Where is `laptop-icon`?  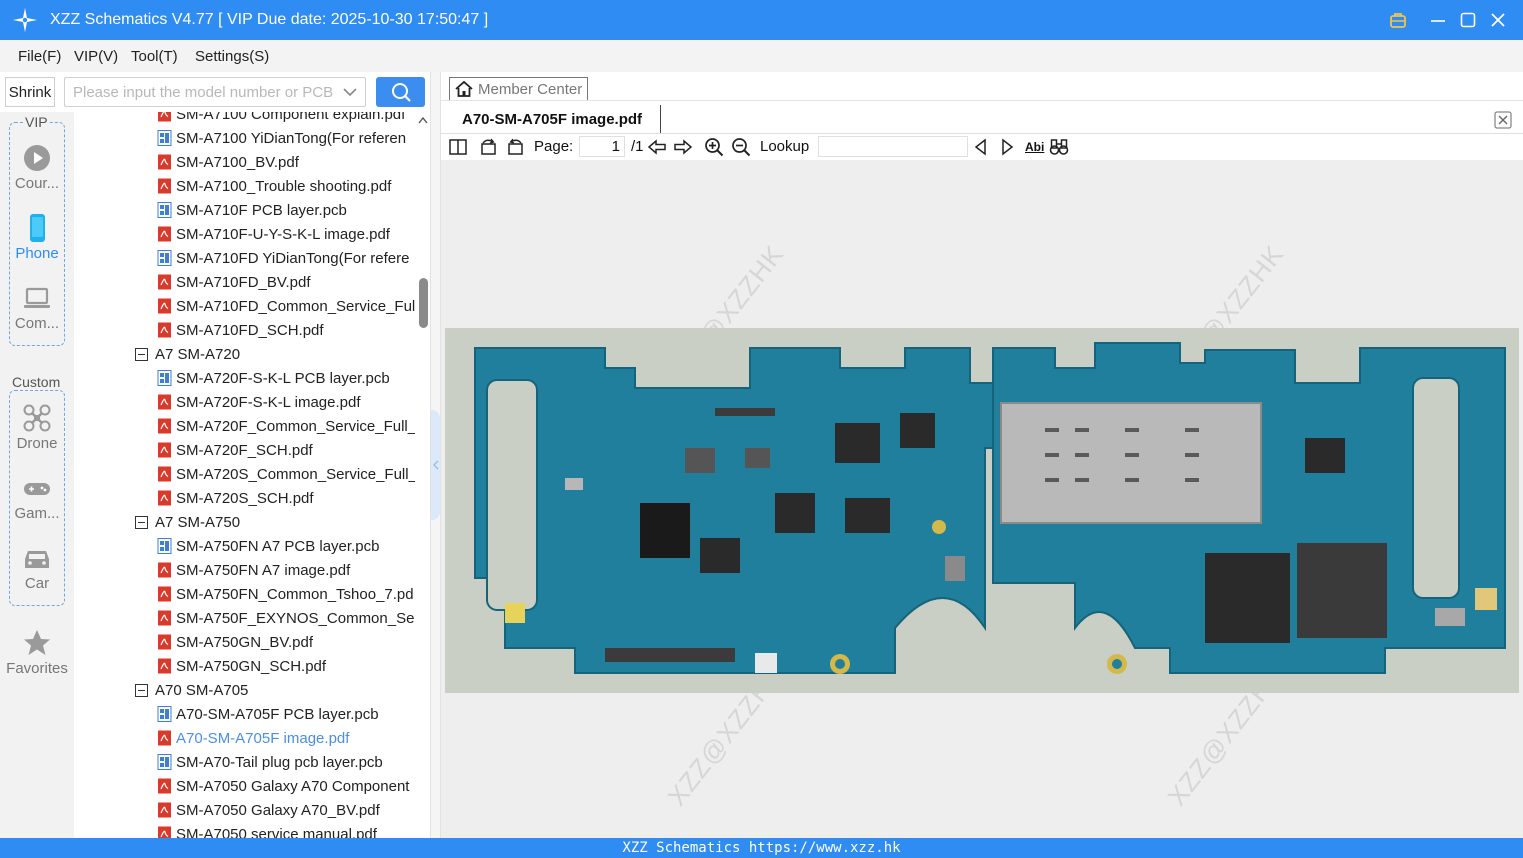 laptop-icon is located at coordinates (37, 297).